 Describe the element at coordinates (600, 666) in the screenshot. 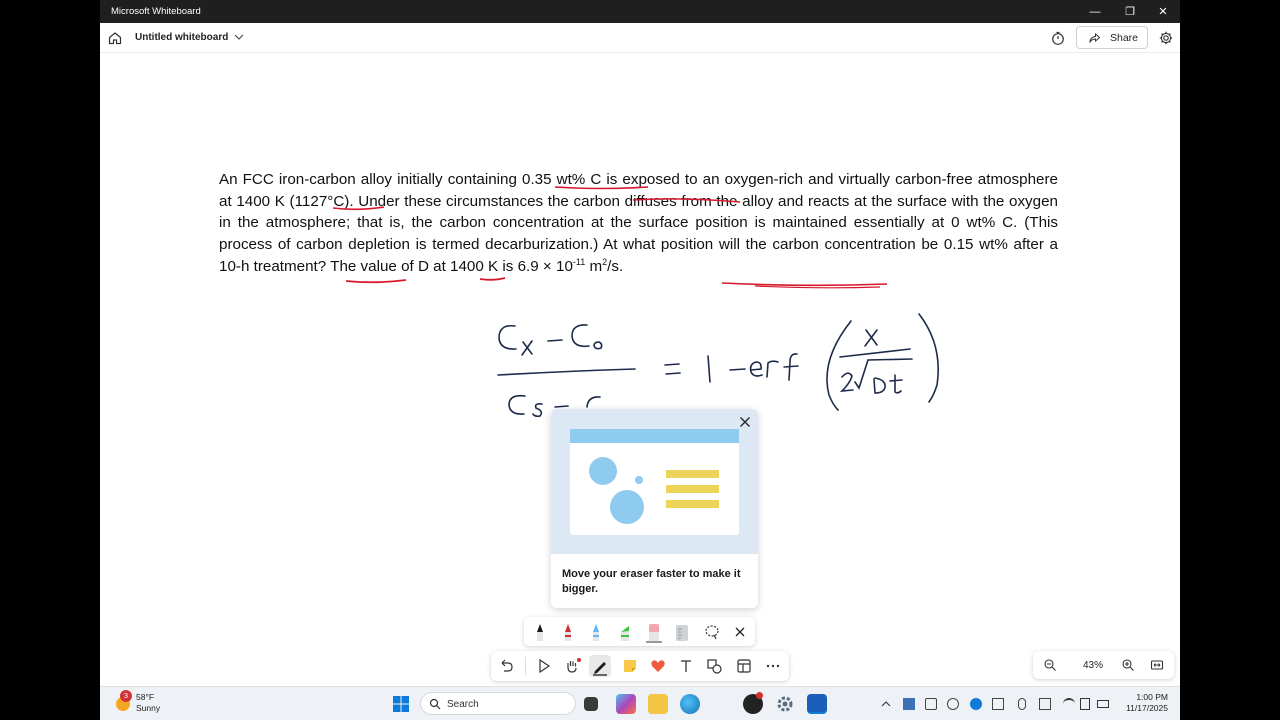

I see `pen-tool-icon` at that location.